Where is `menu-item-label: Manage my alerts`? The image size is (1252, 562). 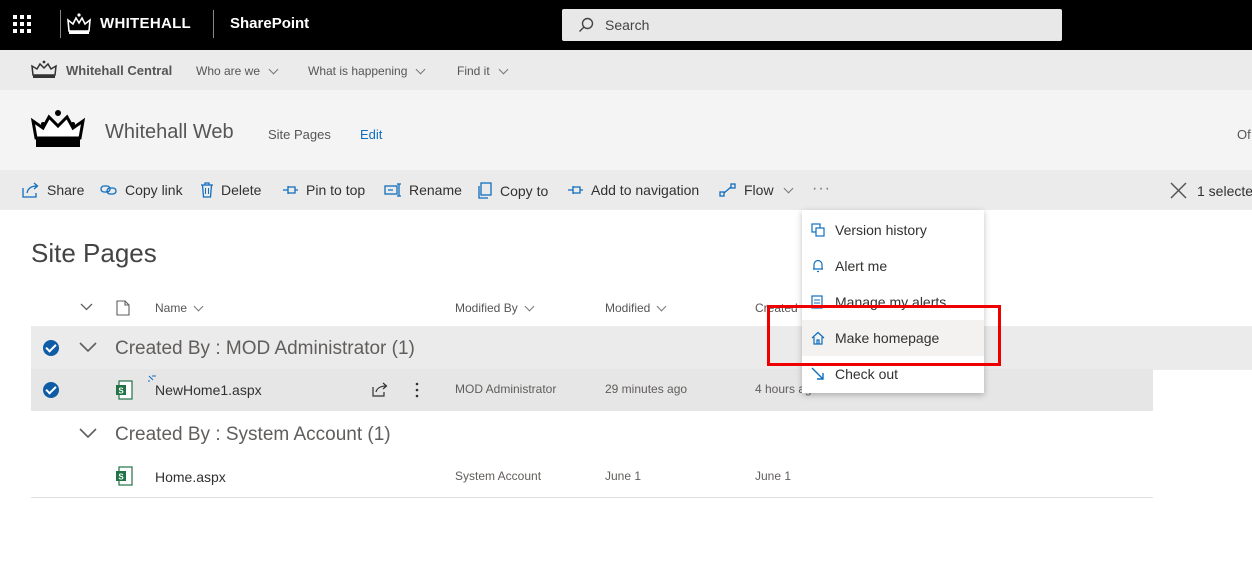 menu-item-label: Manage my alerts is located at coordinates (891, 302).